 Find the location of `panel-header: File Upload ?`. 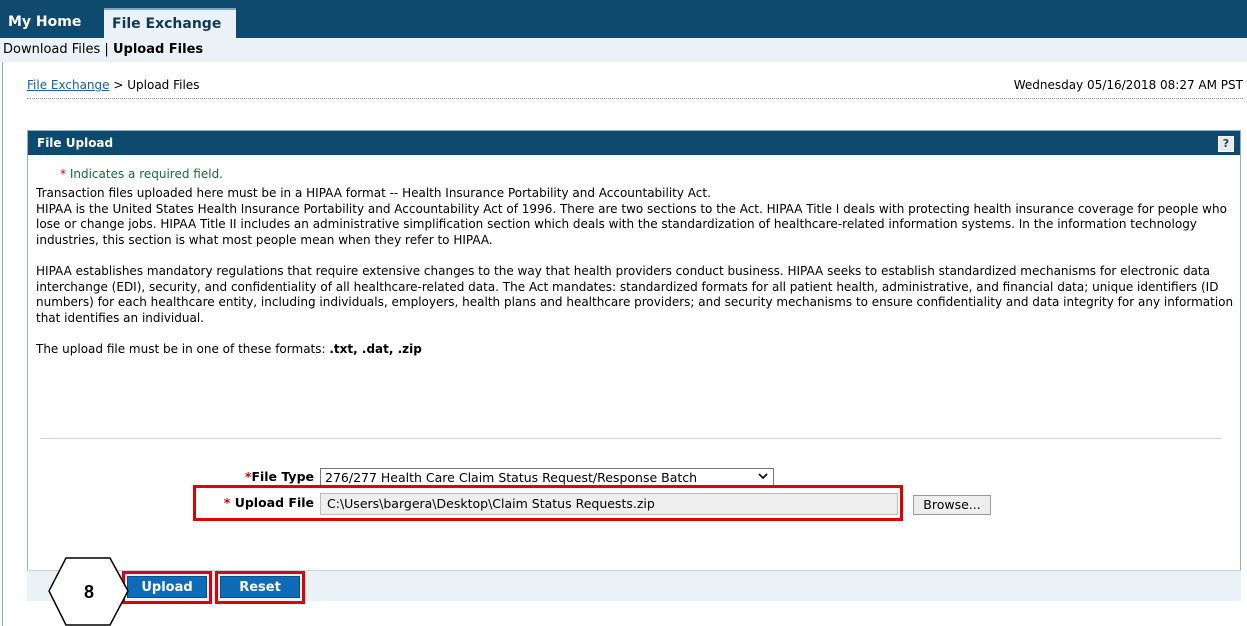

panel-header: File Upload ? is located at coordinates (634, 143).